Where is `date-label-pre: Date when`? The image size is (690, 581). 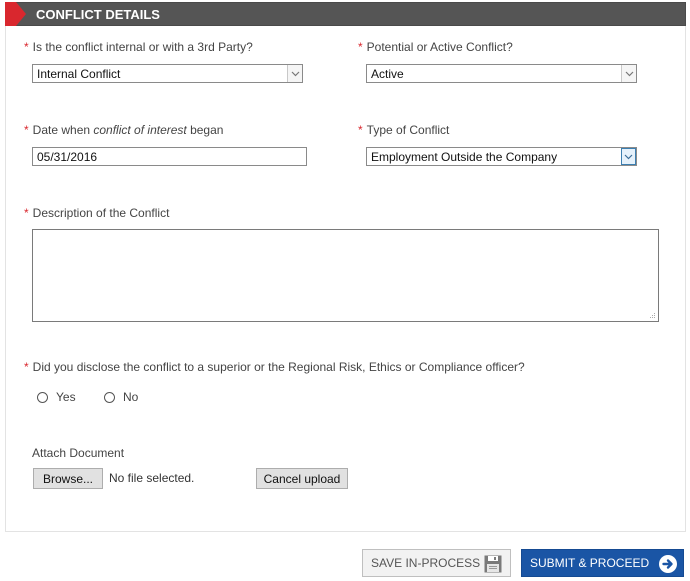 date-label-pre: Date when is located at coordinates (63, 130).